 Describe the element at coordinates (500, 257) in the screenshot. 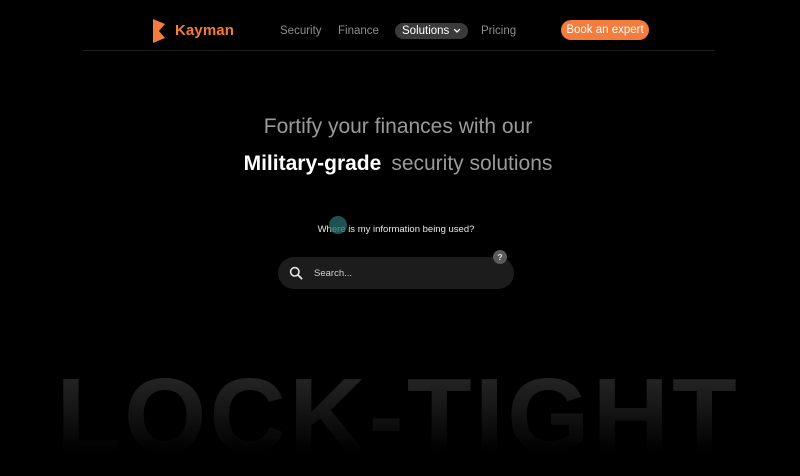

I see `help-icon: ?` at that location.